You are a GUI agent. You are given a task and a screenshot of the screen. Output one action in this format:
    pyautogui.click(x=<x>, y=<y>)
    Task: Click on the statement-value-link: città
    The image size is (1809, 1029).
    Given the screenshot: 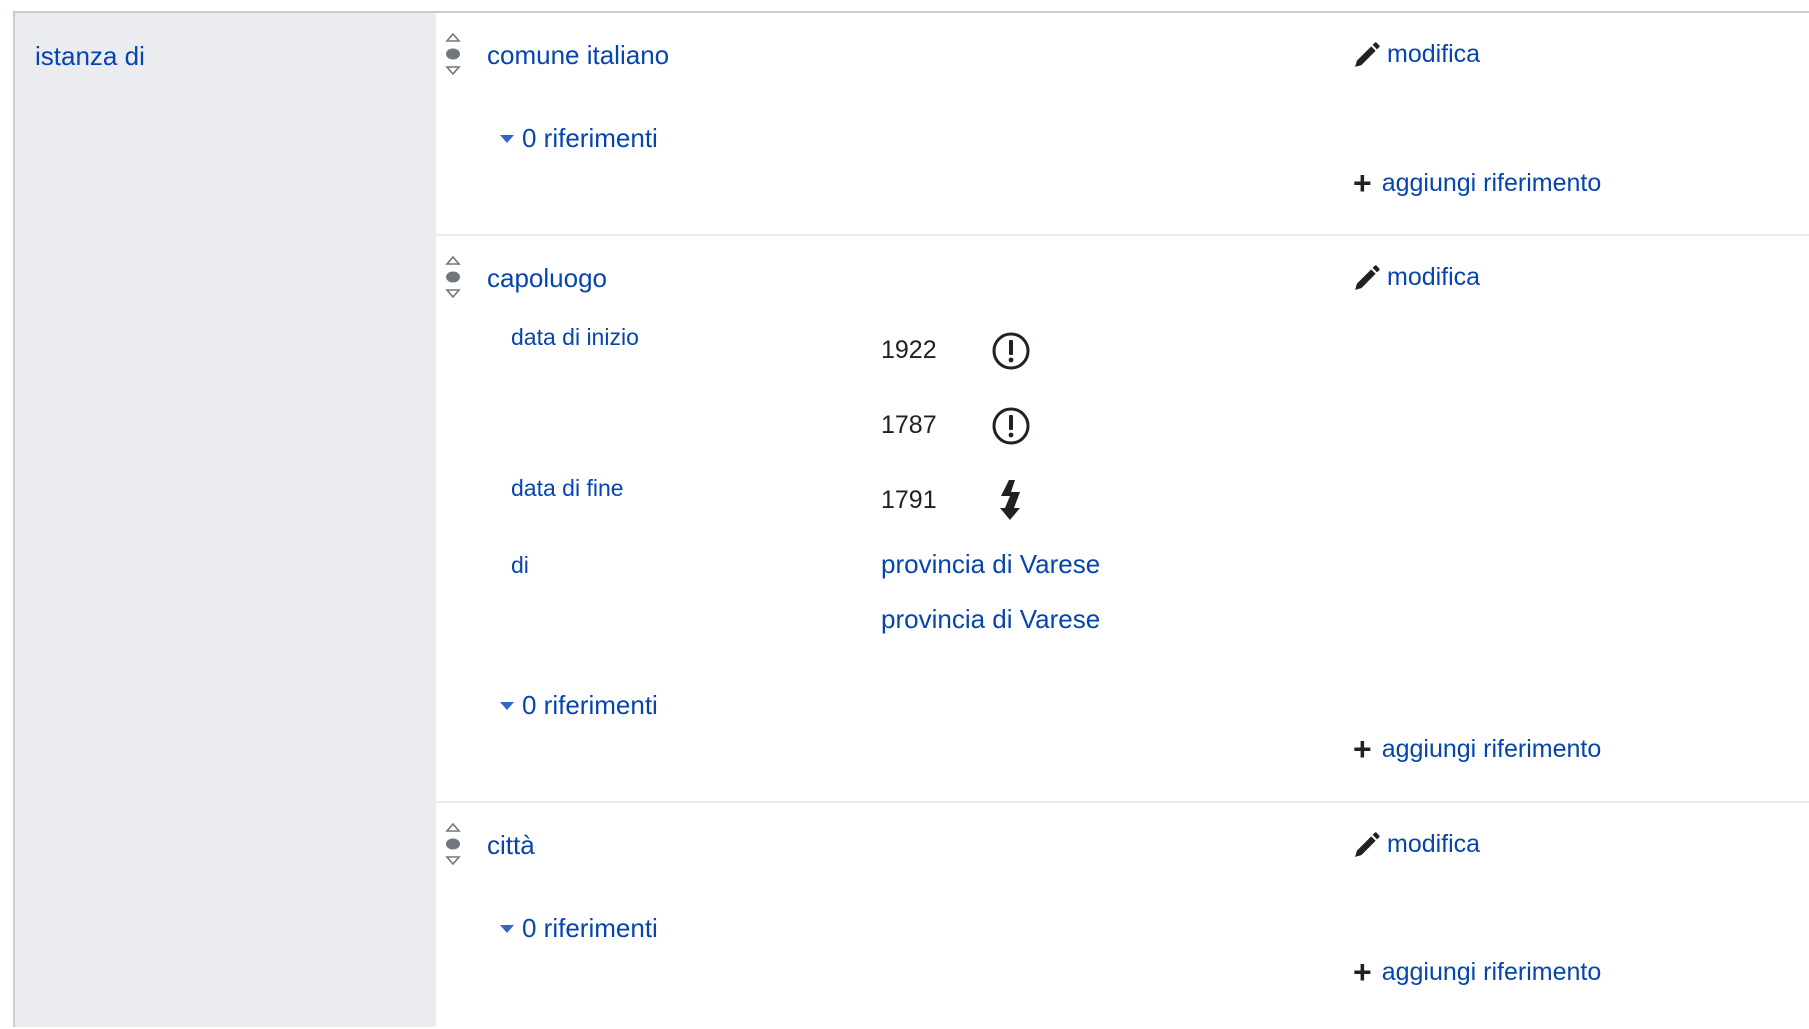 What is the action you would take?
    pyautogui.click(x=511, y=845)
    